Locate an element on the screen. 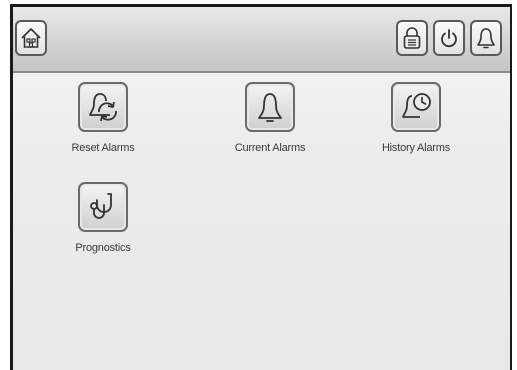 Image resolution: width=517 pixels, height=370 pixels. history-alarms-tile: History Alarms is located at coordinates (416, 118).